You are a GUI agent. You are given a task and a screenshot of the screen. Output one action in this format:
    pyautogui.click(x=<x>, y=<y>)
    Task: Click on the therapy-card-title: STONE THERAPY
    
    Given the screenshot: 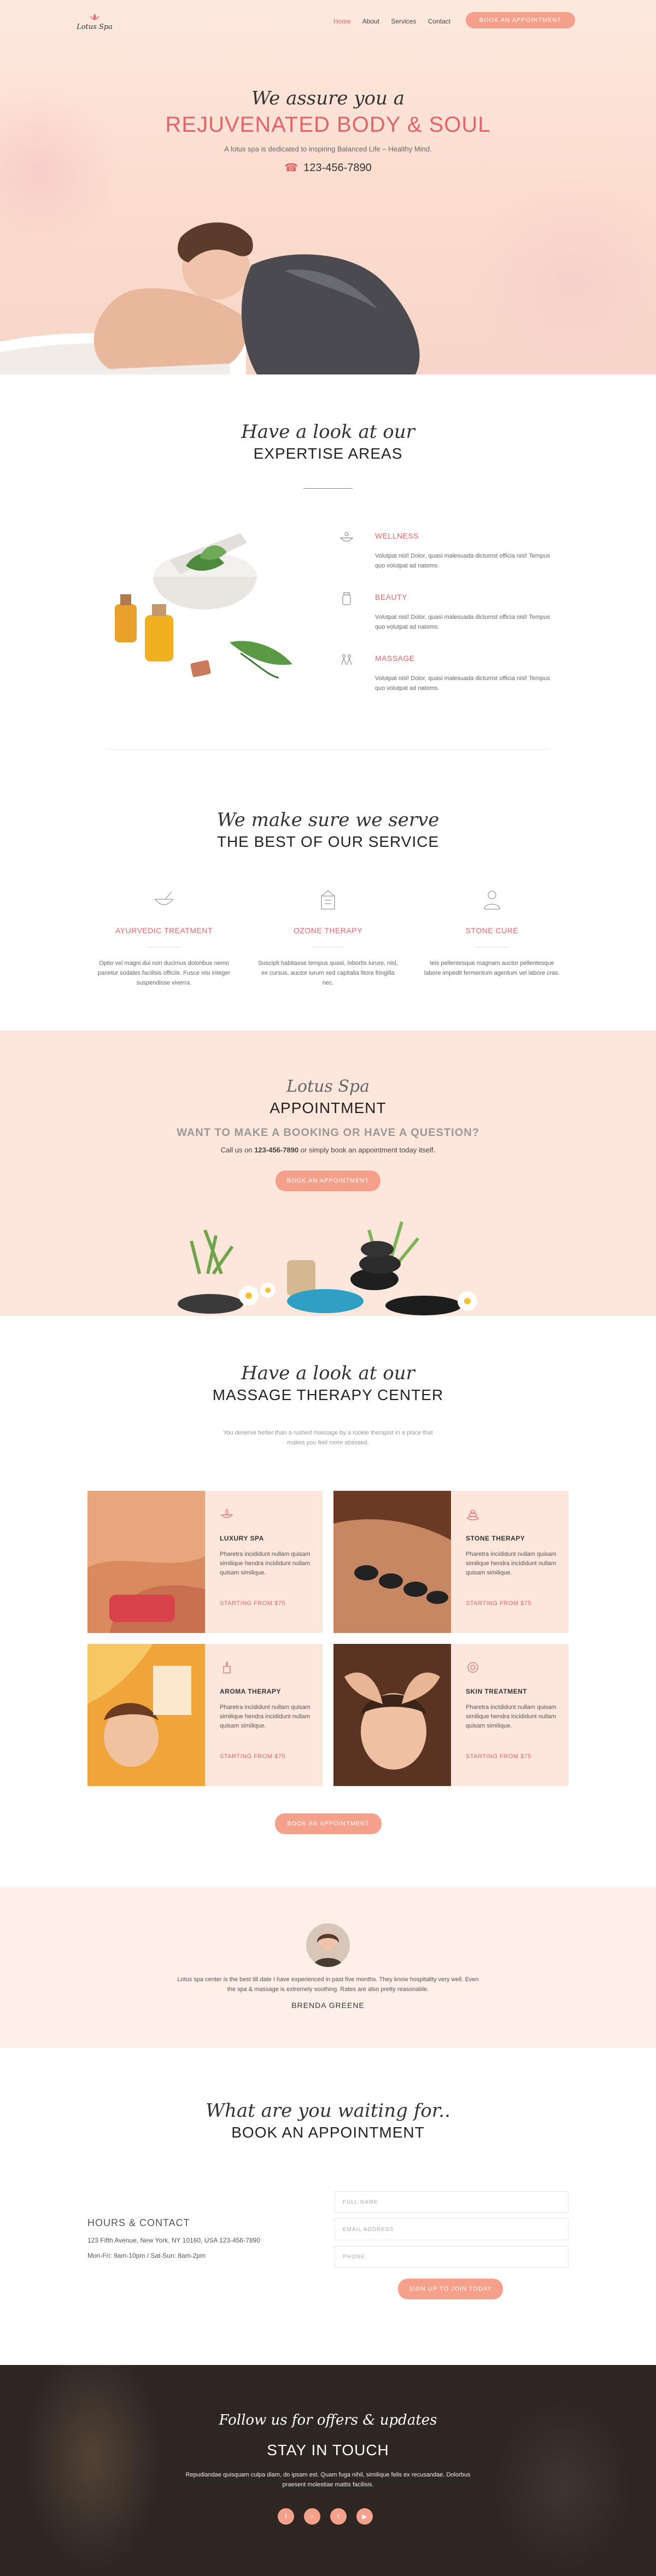 What is the action you would take?
    pyautogui.click(x=495, y=1539)
    